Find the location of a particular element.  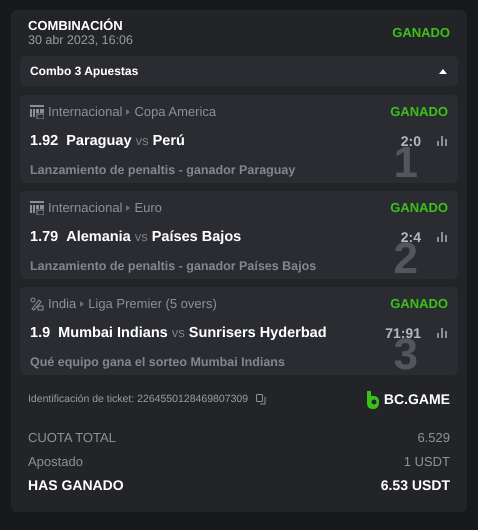

total-value: 6.53 USDT is located at coordinates (415, 485).